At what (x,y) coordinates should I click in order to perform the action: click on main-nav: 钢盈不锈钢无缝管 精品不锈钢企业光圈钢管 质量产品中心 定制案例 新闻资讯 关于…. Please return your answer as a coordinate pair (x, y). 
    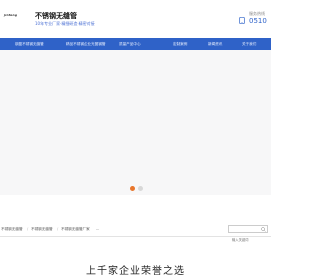
    Looking at the image, I should click on (135, 44).